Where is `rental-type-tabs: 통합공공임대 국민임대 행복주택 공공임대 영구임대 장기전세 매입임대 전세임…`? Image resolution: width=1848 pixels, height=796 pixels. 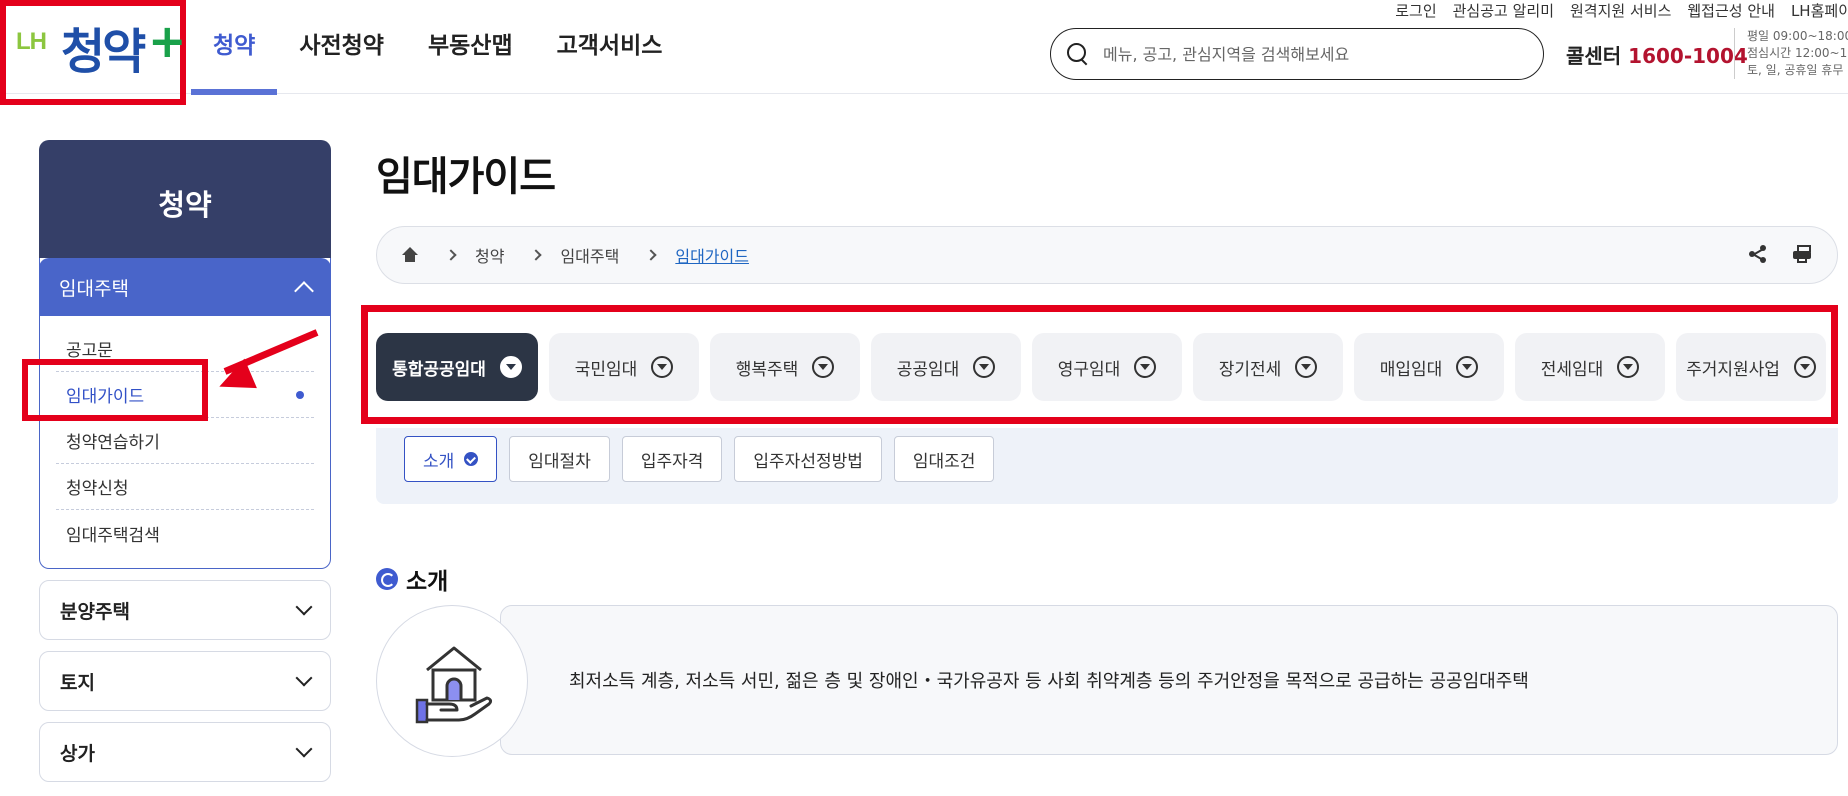 rental-type-tabs: 통합공공임대 국민임대 행복주택 공공임대 영구임대 장기전세 매입임대 전세임… is located at coordinates (1101, 367).